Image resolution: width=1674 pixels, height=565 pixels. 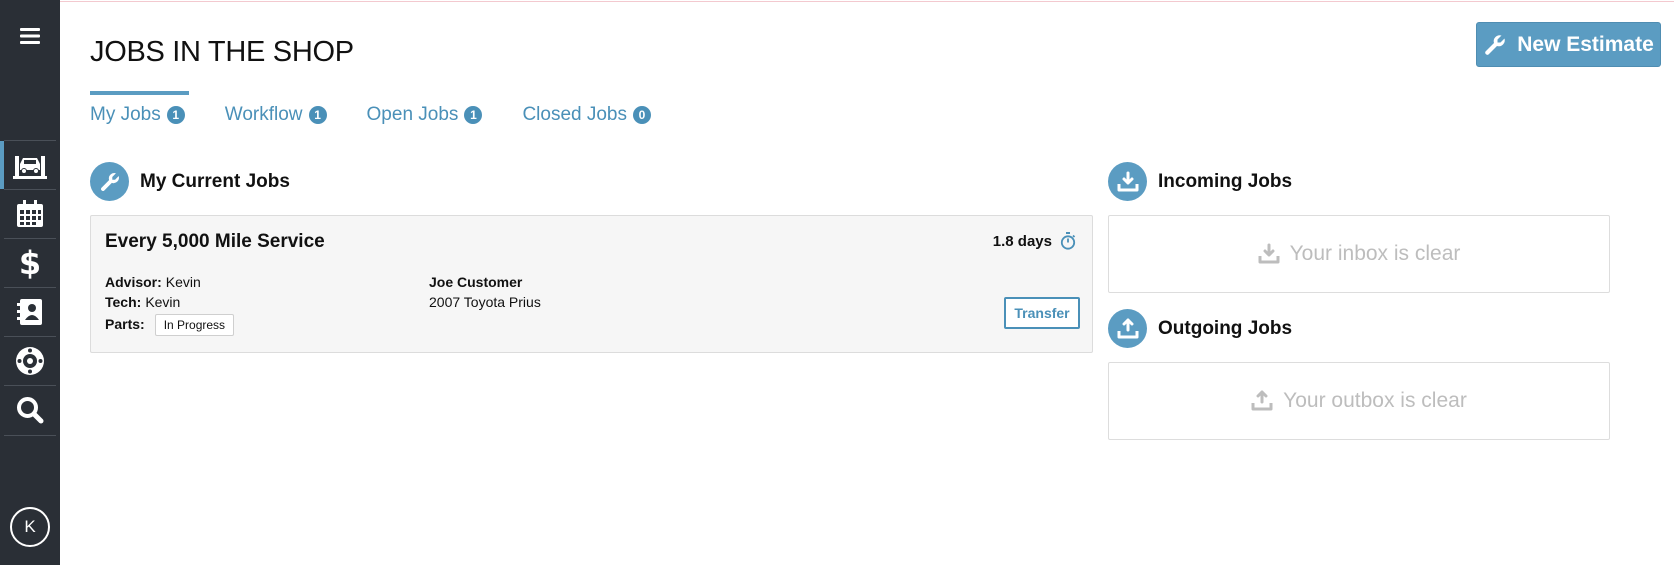 I want to click on customer-name: Joe Customer, so click(x=476, y=282).